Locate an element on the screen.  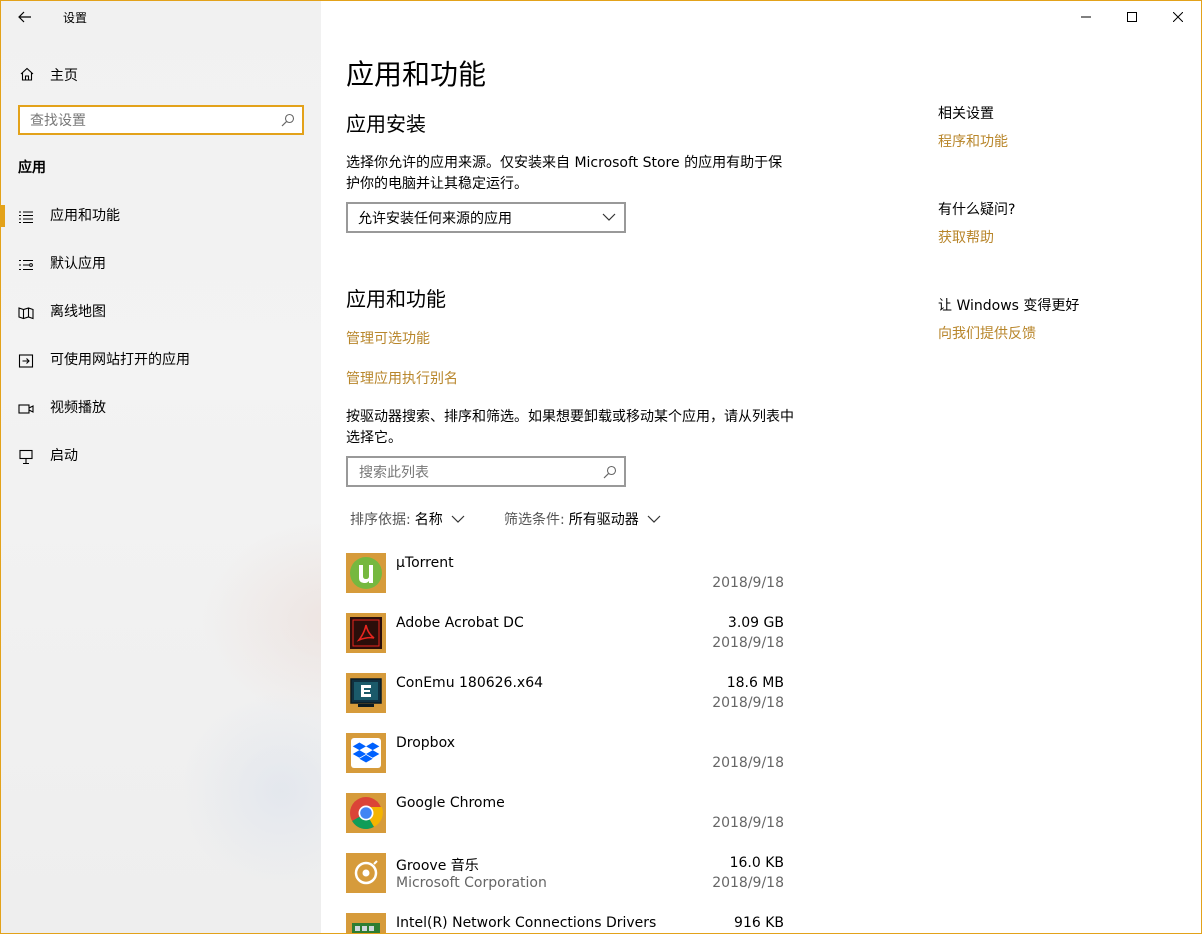
app-size: 916 KB is located at coordinates (759, 923).